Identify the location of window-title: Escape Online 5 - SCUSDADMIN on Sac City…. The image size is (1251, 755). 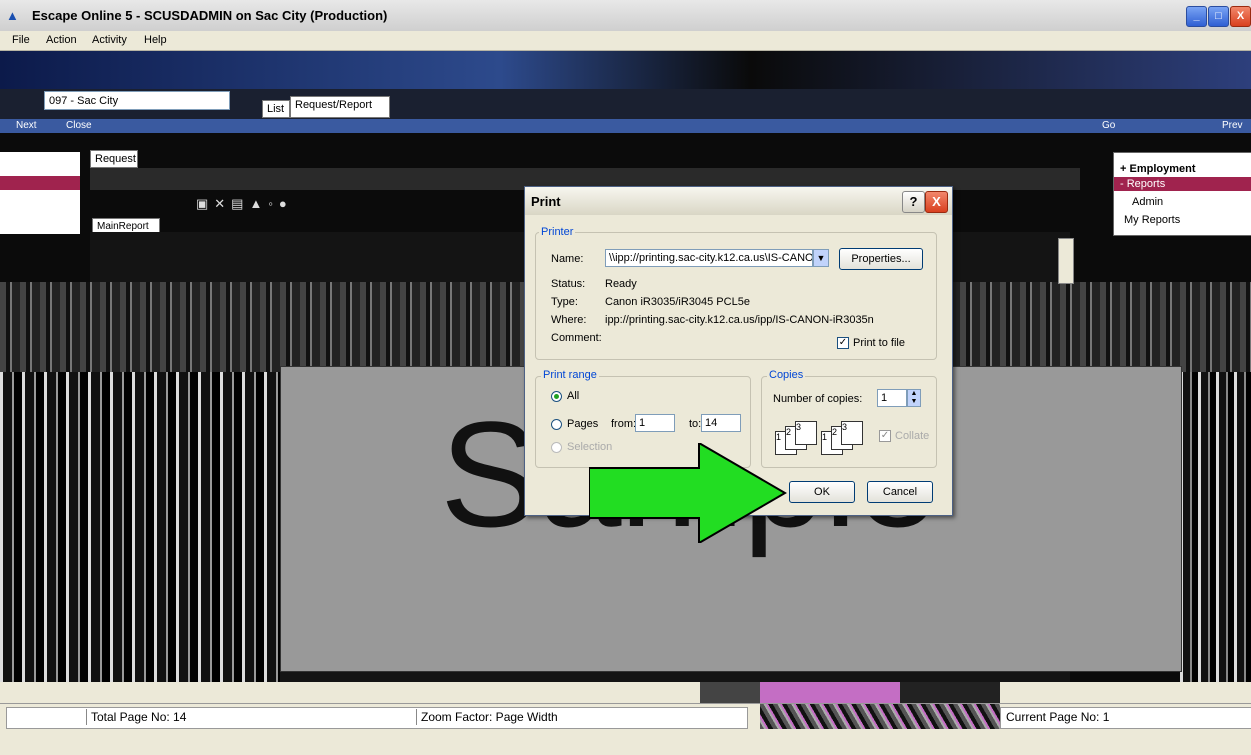
(210, 15).